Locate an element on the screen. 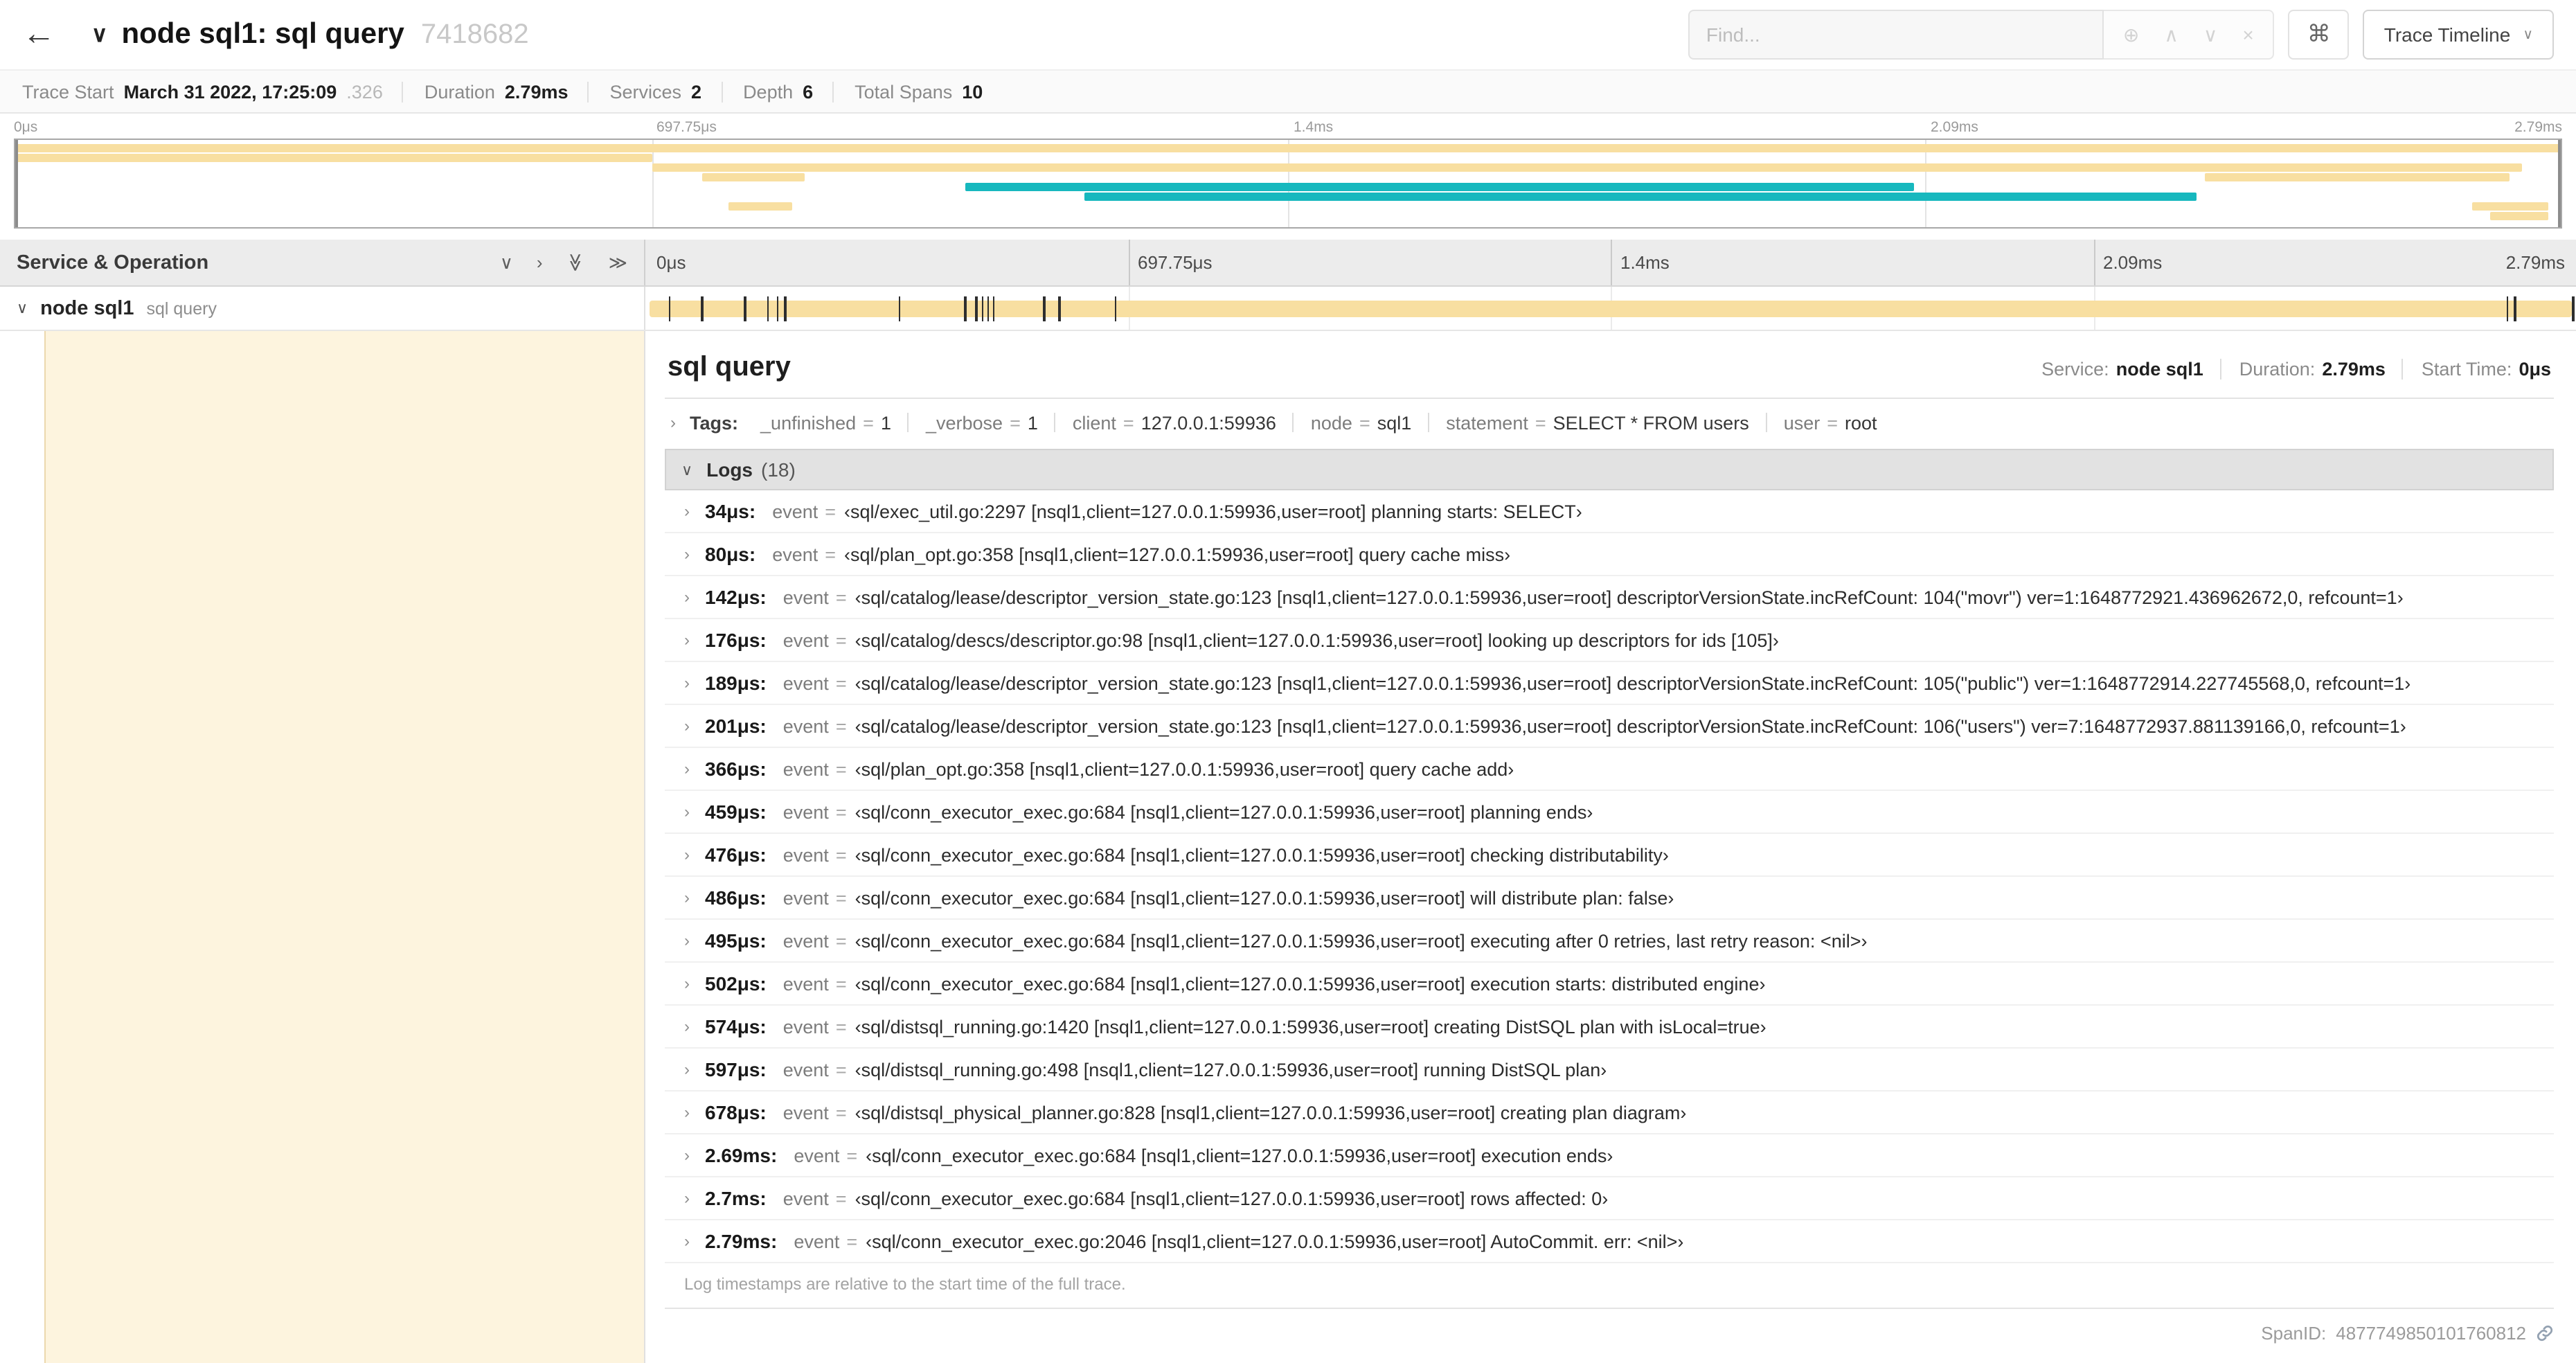 The height and width of the screenshot is (1363, 2576). find-controls: ⊕ ∧ ∨ × is located at coordinates (2189, 35).